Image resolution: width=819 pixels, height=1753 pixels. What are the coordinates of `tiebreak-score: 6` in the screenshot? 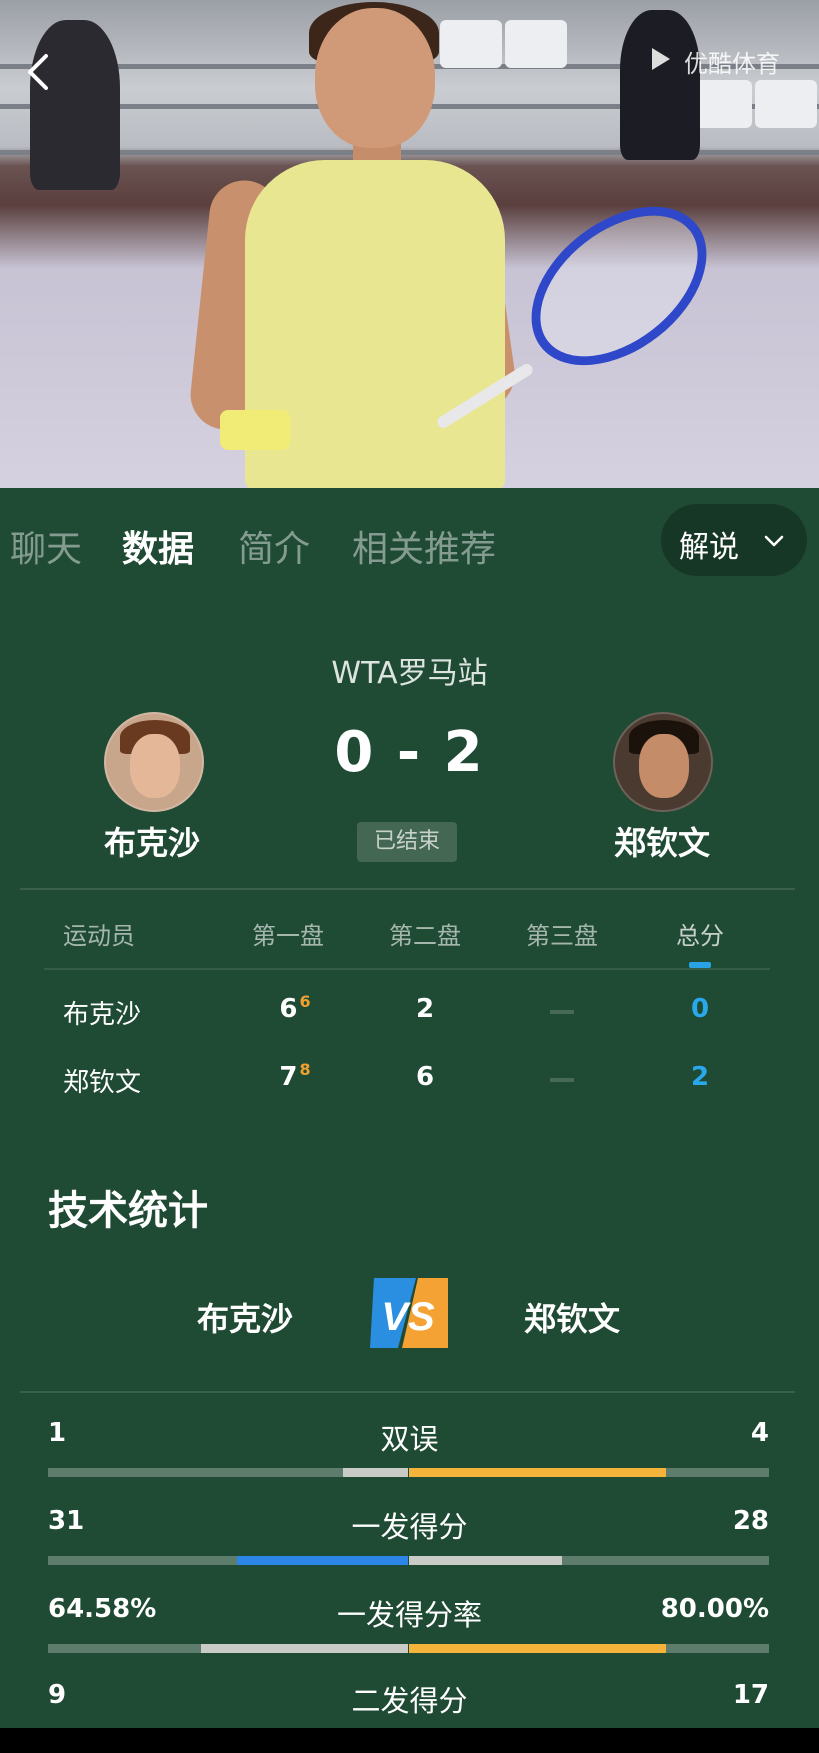 It's located at (305, 1001).